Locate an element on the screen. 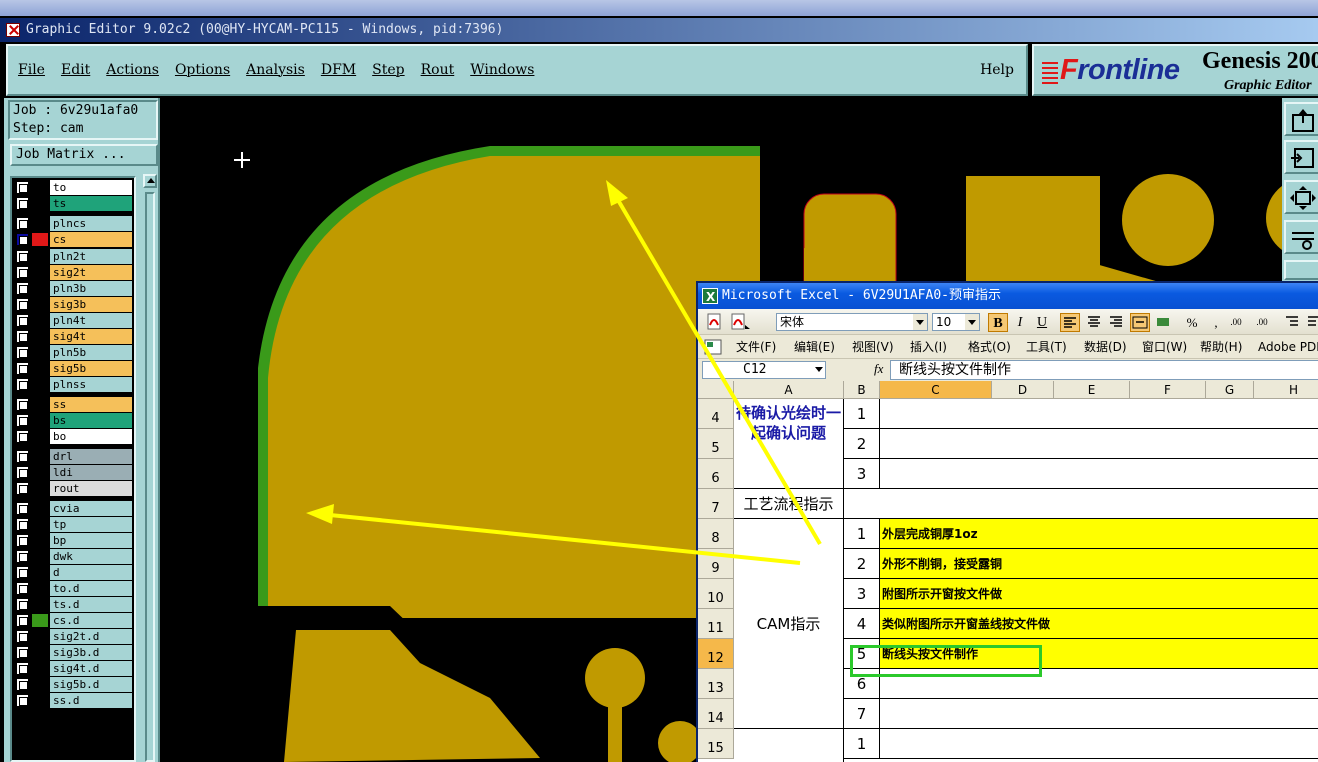 The image size is (1318, 762). layer-row-plncs: plncs is located at coordinates (73, 223).